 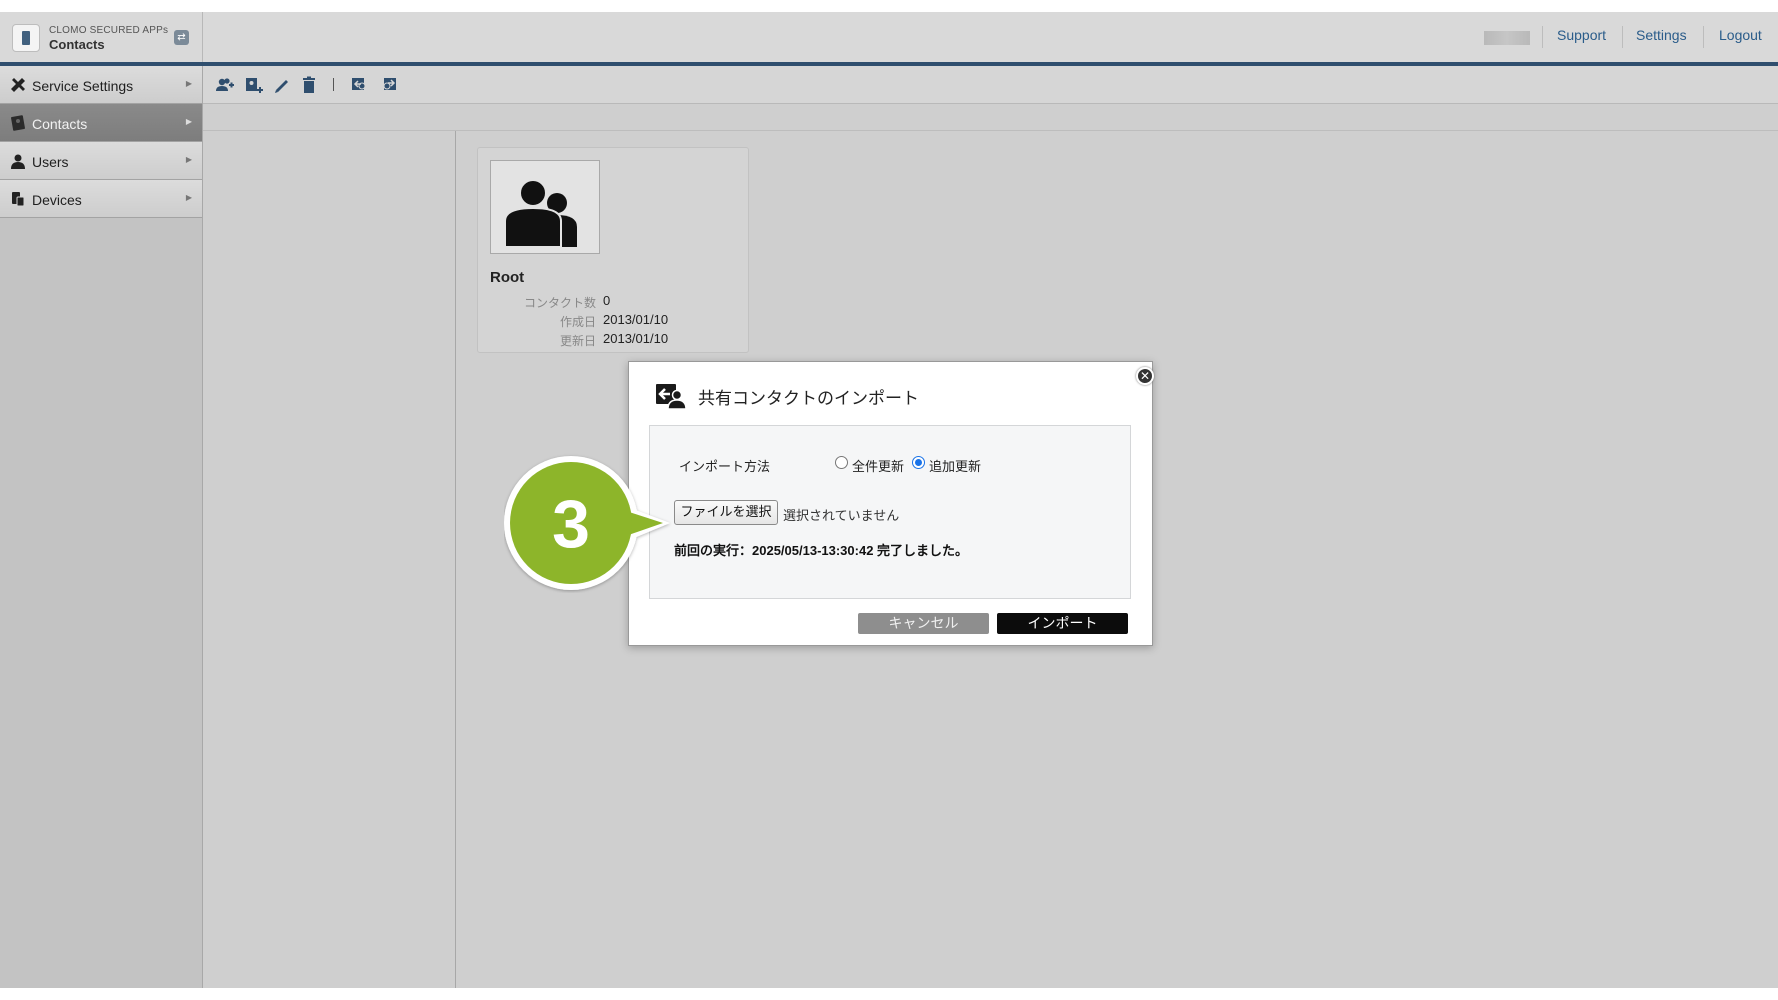 I want to click on app-logo-icon, so click(x=26, y=38).